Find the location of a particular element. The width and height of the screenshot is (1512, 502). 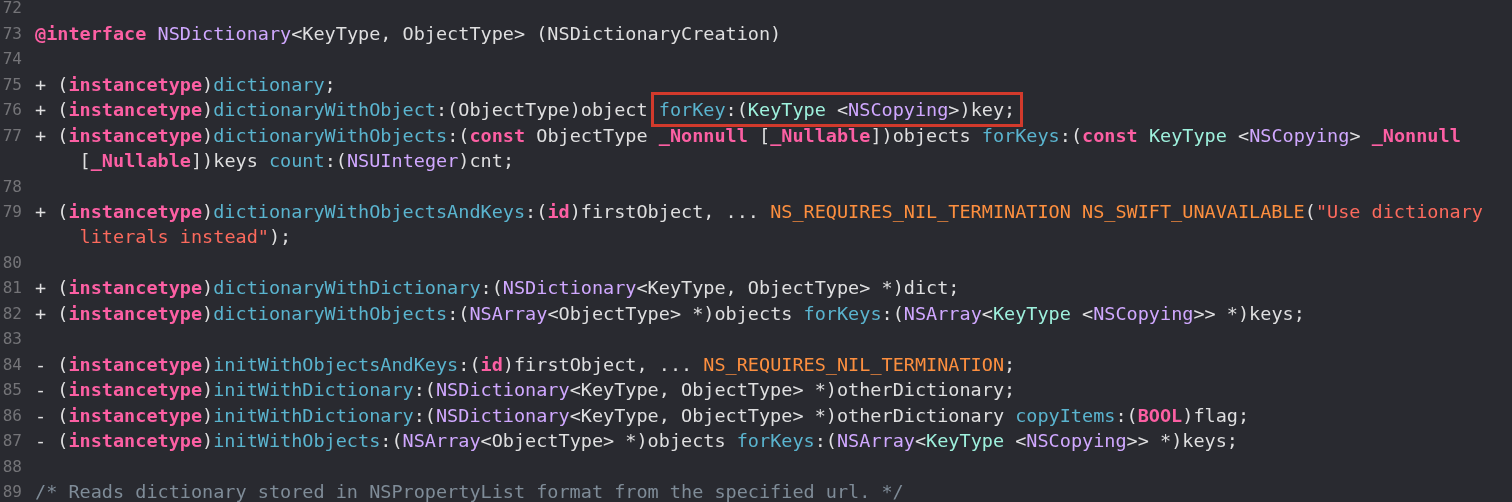

code-text: - (instancetype)initWithDictionary:(NSDictionary<KeyType, ObjectType> *)otherDictionary; is located at coordinates (525, 390).